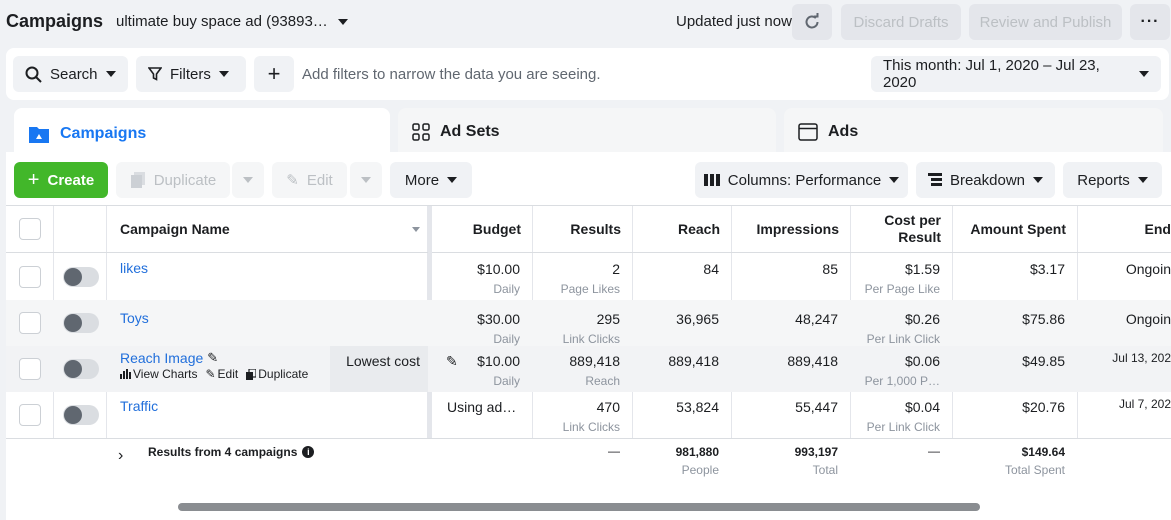 The height and width of the screenshot is (520, 1171). Describe the element at coordinates (973, 132) in the screenshot. I see `tab-ads: Ads` at that location.